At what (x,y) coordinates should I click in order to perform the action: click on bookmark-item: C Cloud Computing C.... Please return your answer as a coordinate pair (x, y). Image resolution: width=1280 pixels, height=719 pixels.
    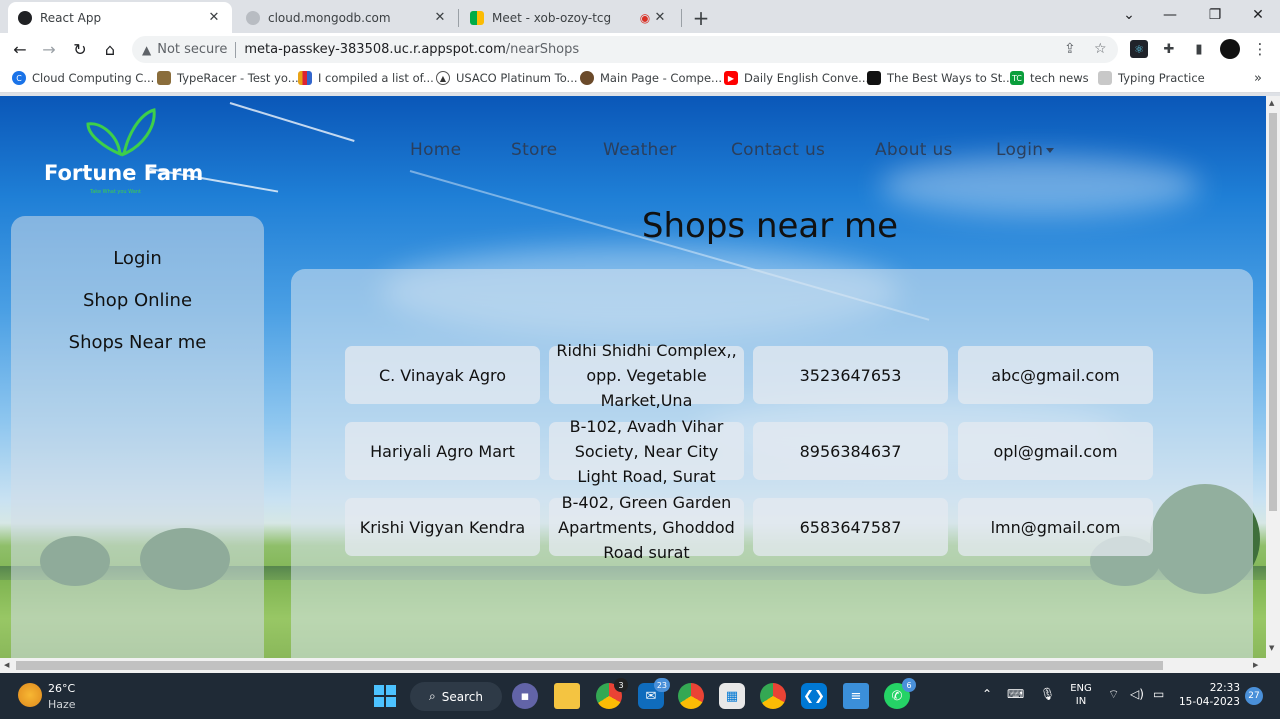
    Looking at the image, I should click on (83, 78).